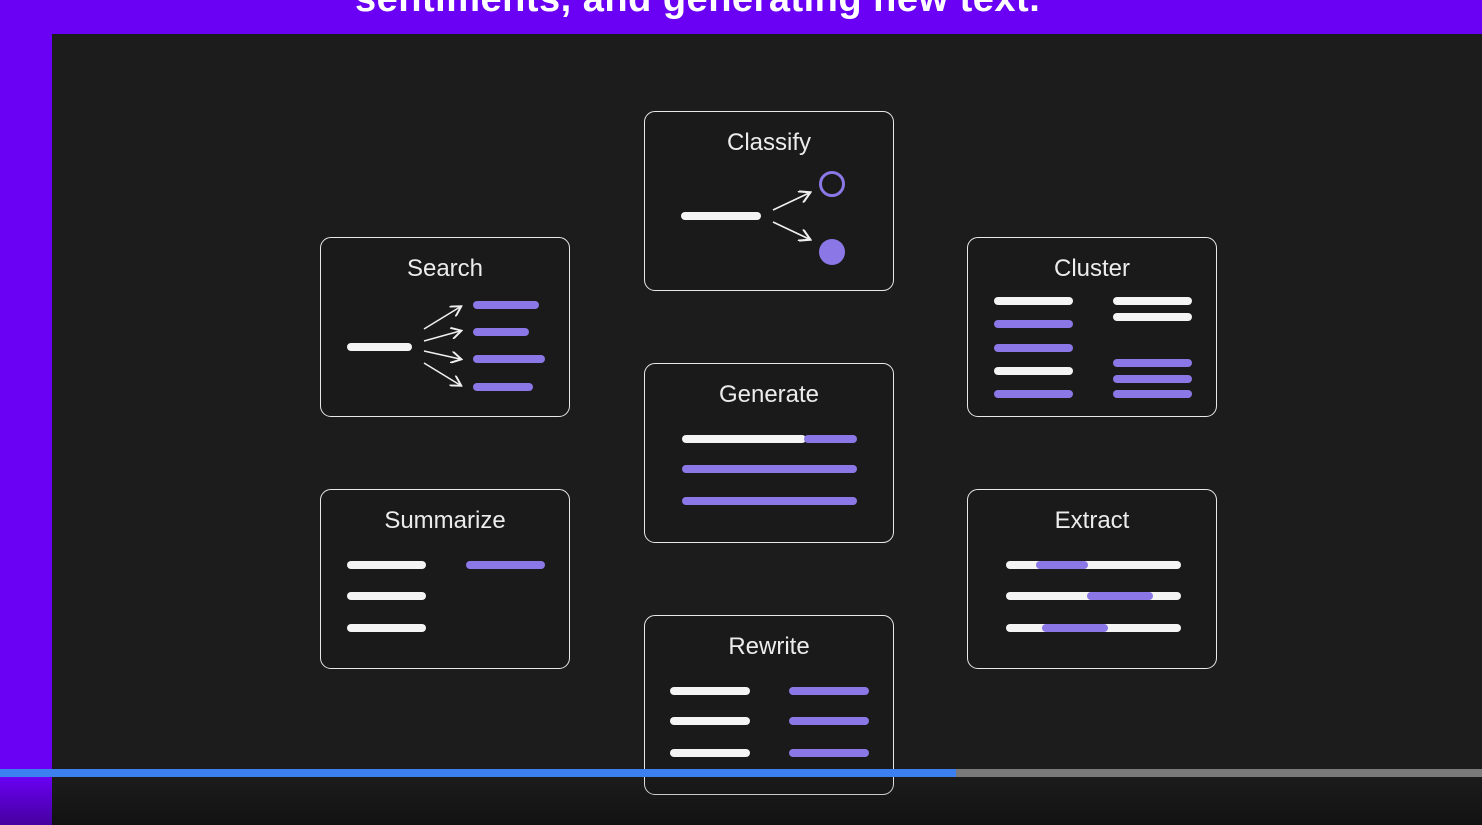  Describe the element at coordinates (478, 773) in the screenshot. I see `video-progress-played` at that location.